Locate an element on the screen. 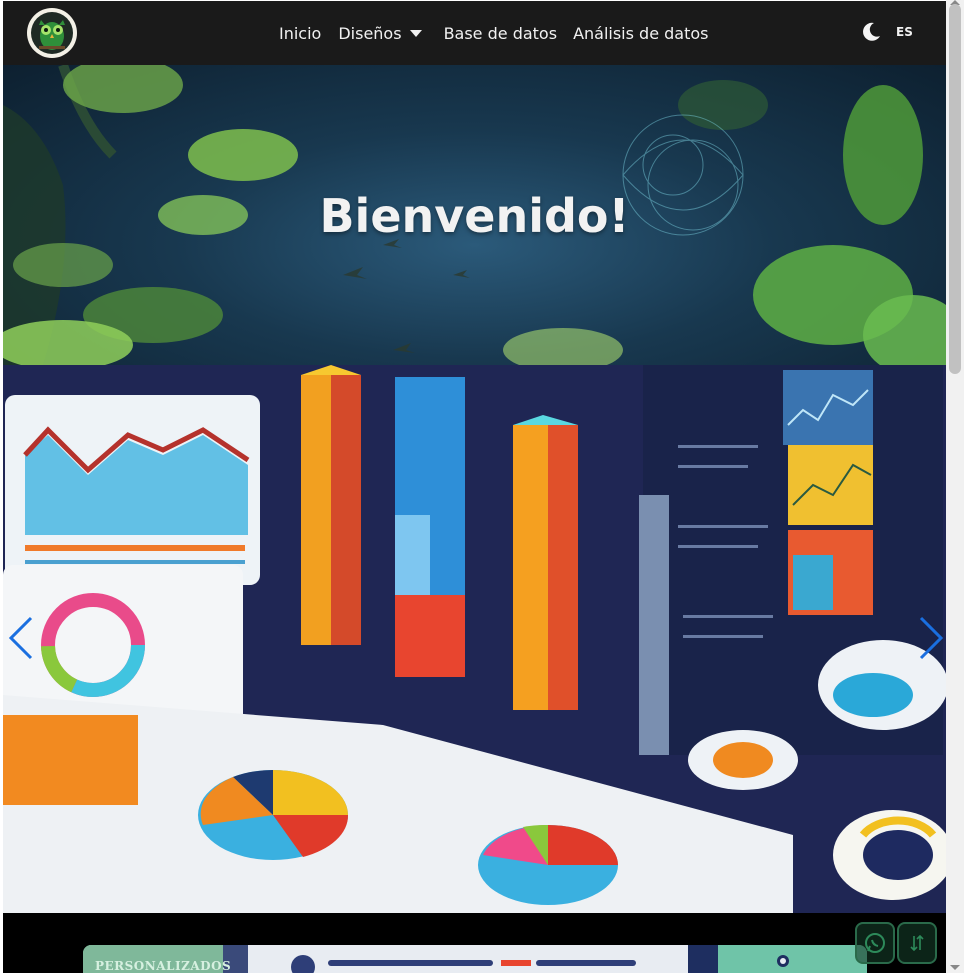 The height and width of the screenshot is (973, 964). nav-disenos-label: Diseños is located at coordinates (370, 33).